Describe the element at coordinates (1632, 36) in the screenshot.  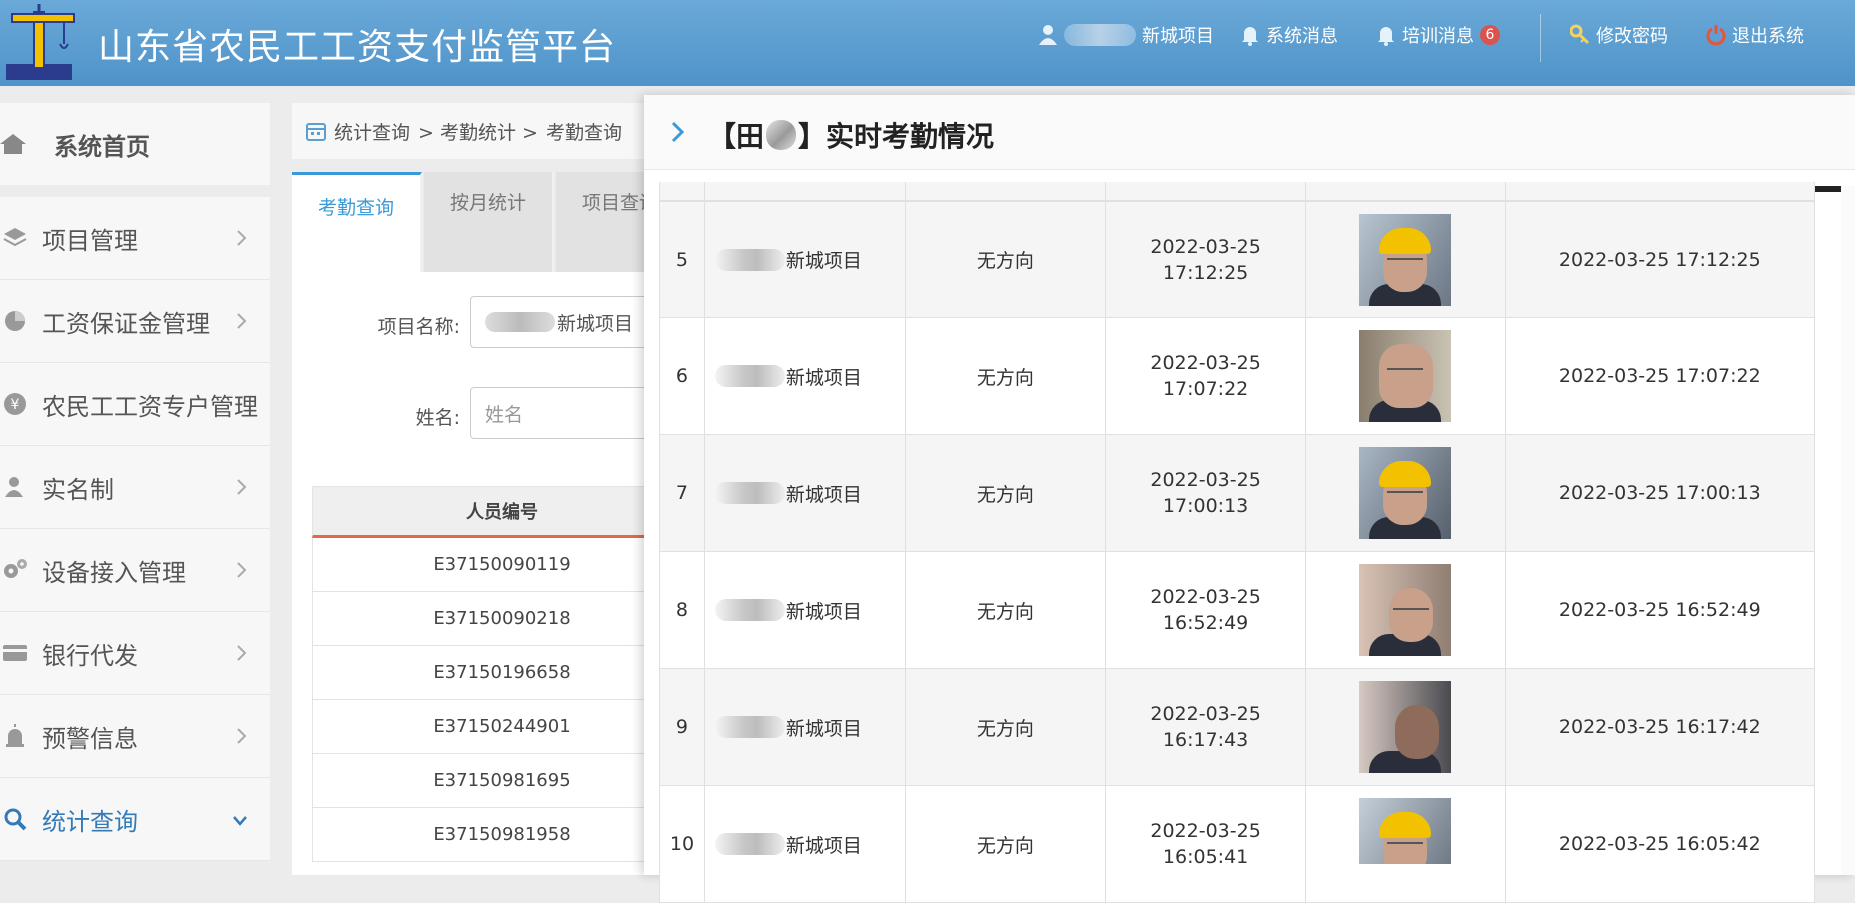
I see `change-password-label: 修改密码` at that location.